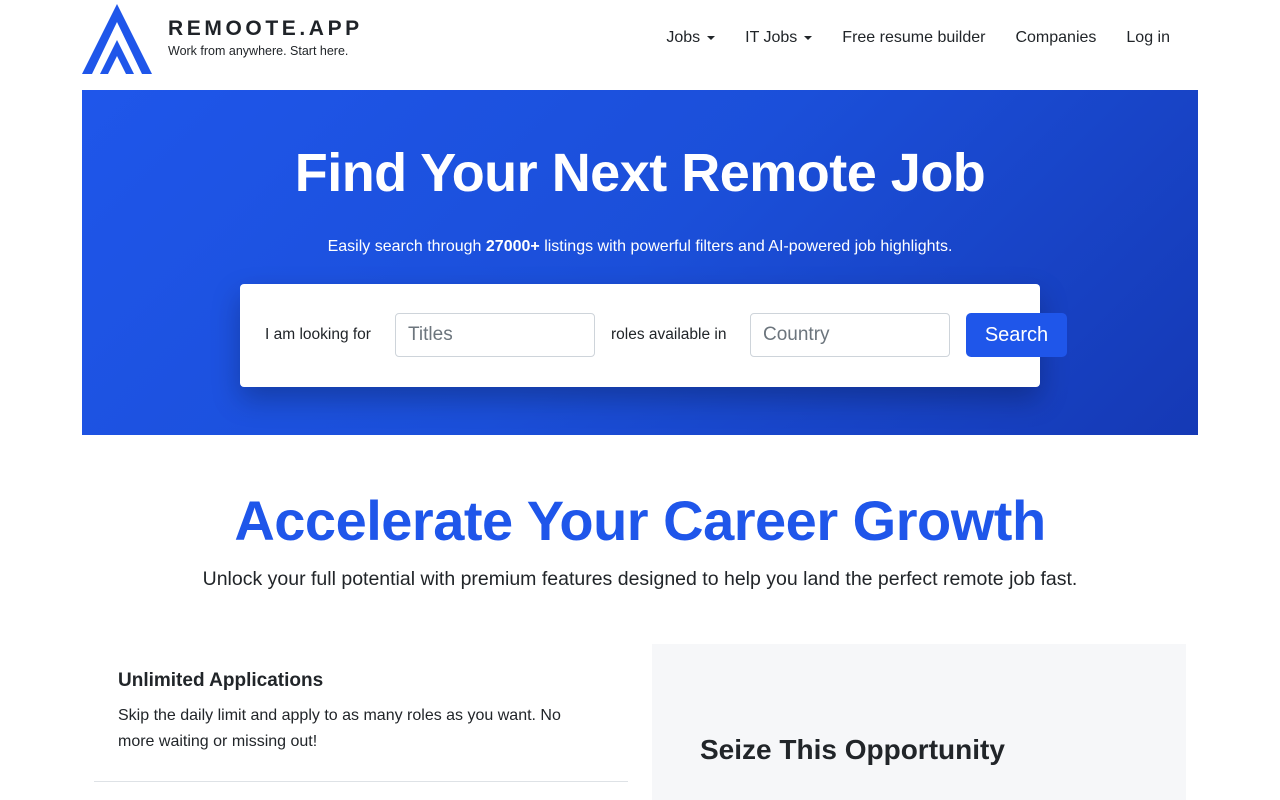 The height and width of the screenshot is (800, 1280). Describe the element at coordinates (919, 722) in the screenshot. I see `opportunity-panel: Seize This Opportunity` at that location.